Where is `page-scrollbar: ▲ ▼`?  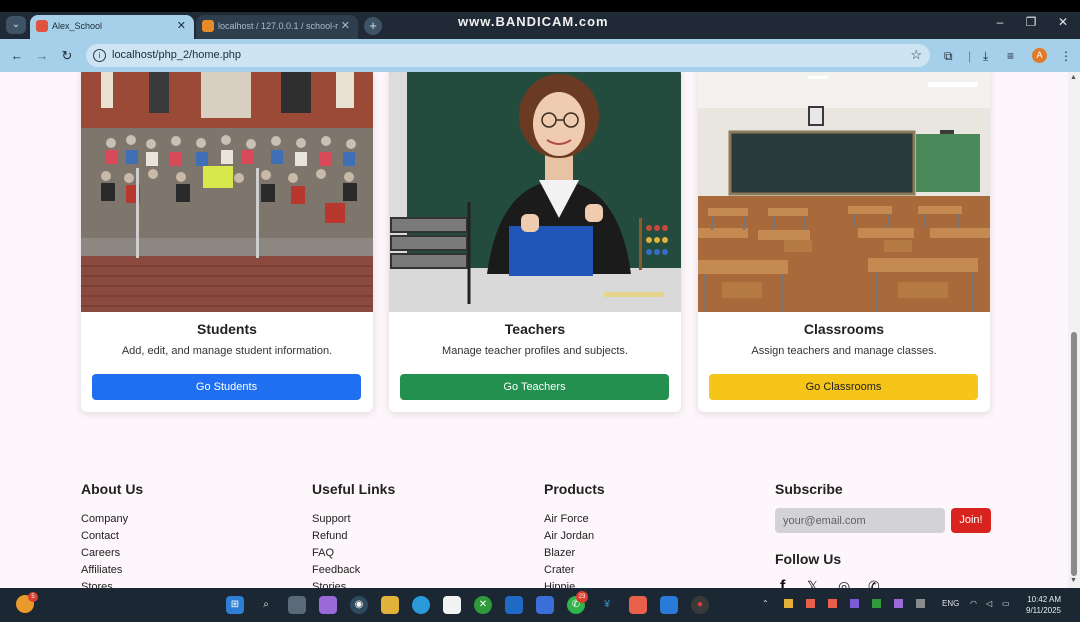 page-scrollbar: ▲ ▼ is located at coordinates (1074, 330).